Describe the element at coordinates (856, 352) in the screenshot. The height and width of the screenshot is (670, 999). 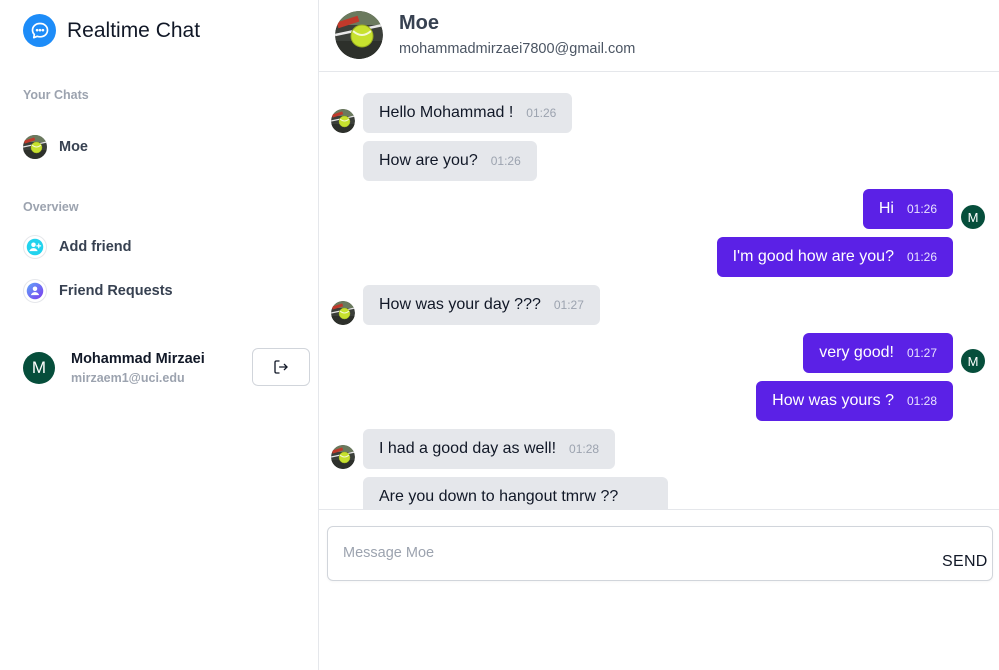
I see `message-text: very good!` at that location.